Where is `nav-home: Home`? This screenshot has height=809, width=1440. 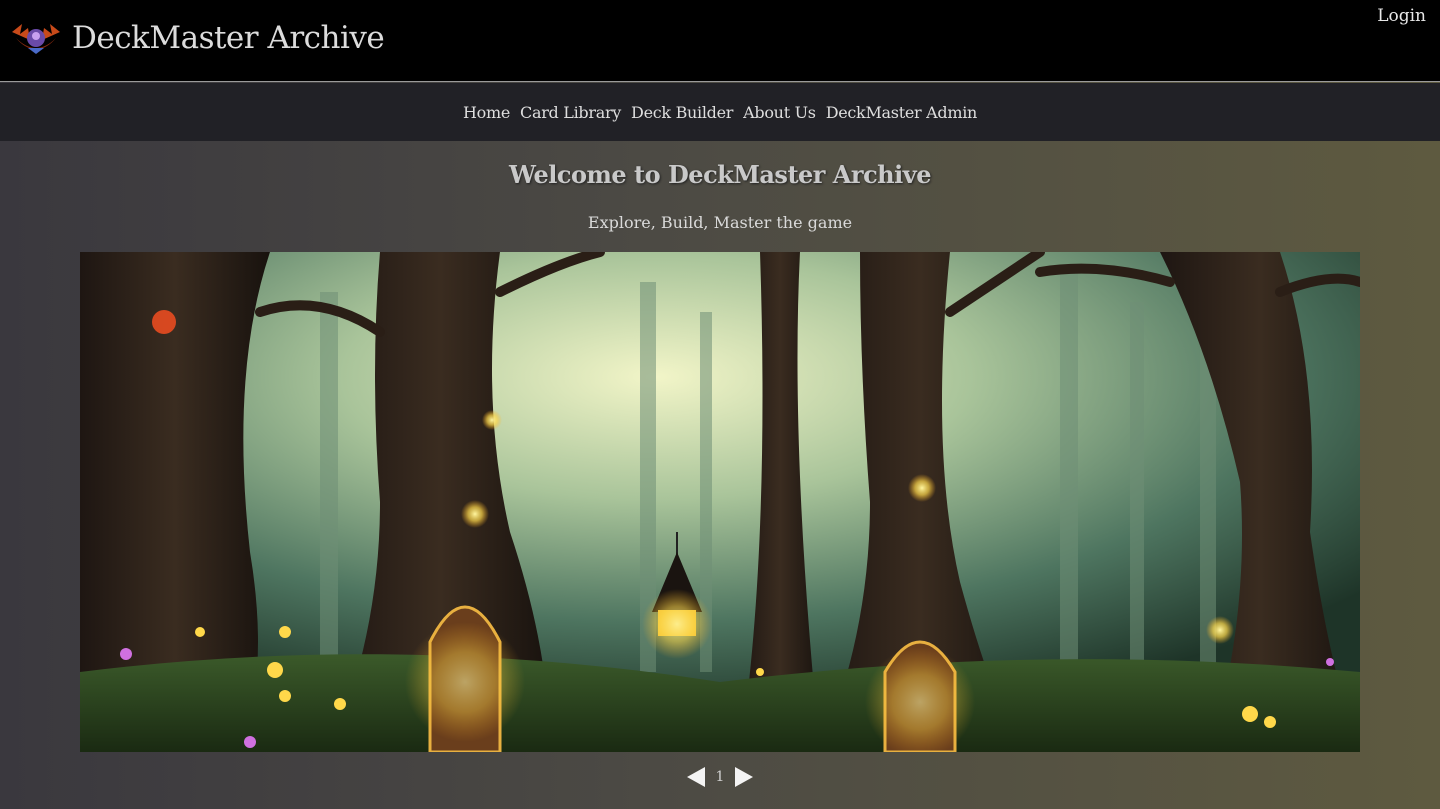
nav-home: Home is located at coordinates (486, 112).